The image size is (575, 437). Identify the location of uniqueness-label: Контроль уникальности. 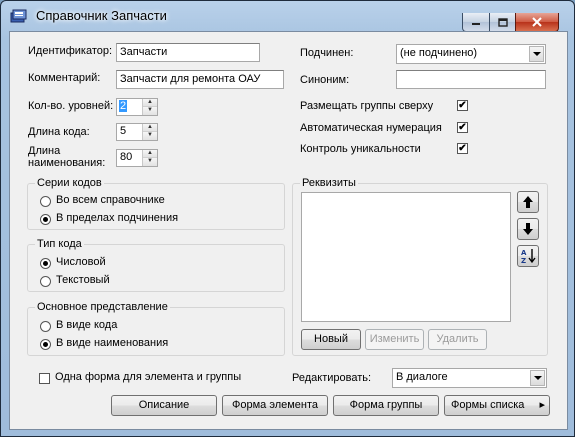
(360, 149).